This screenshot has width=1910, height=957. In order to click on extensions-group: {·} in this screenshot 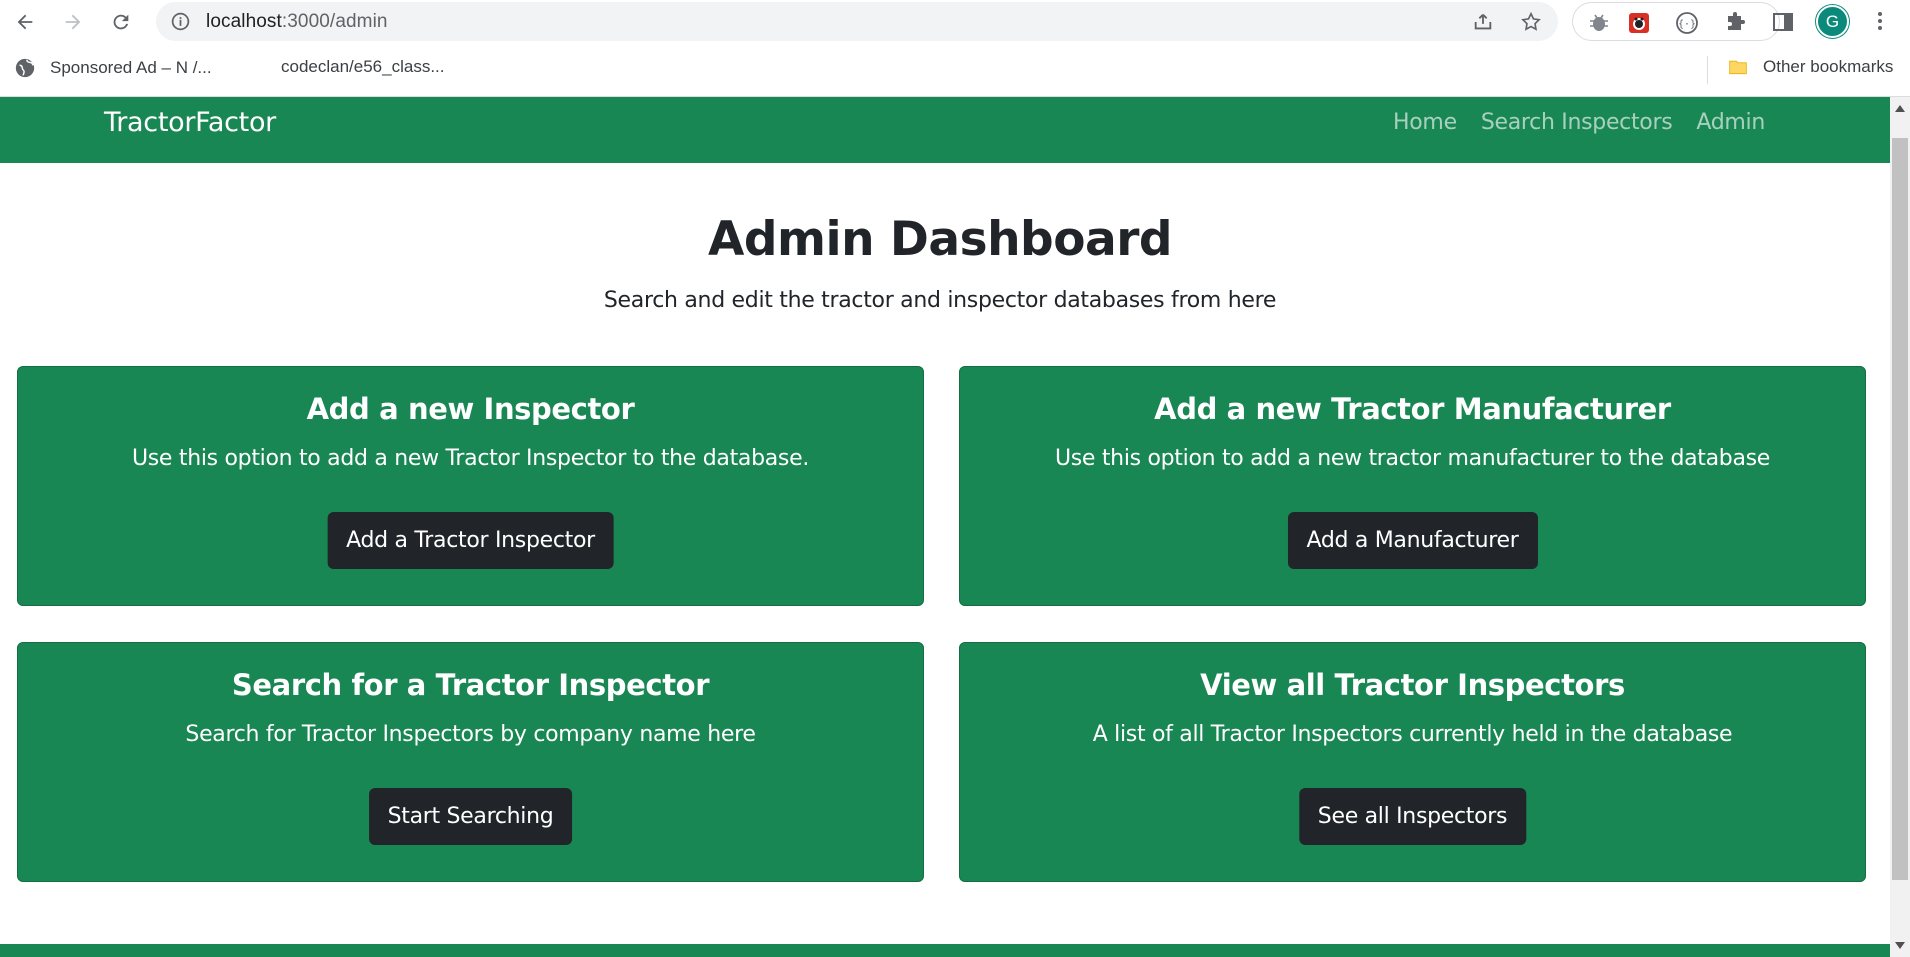, I will do `click(1676, 21)`.